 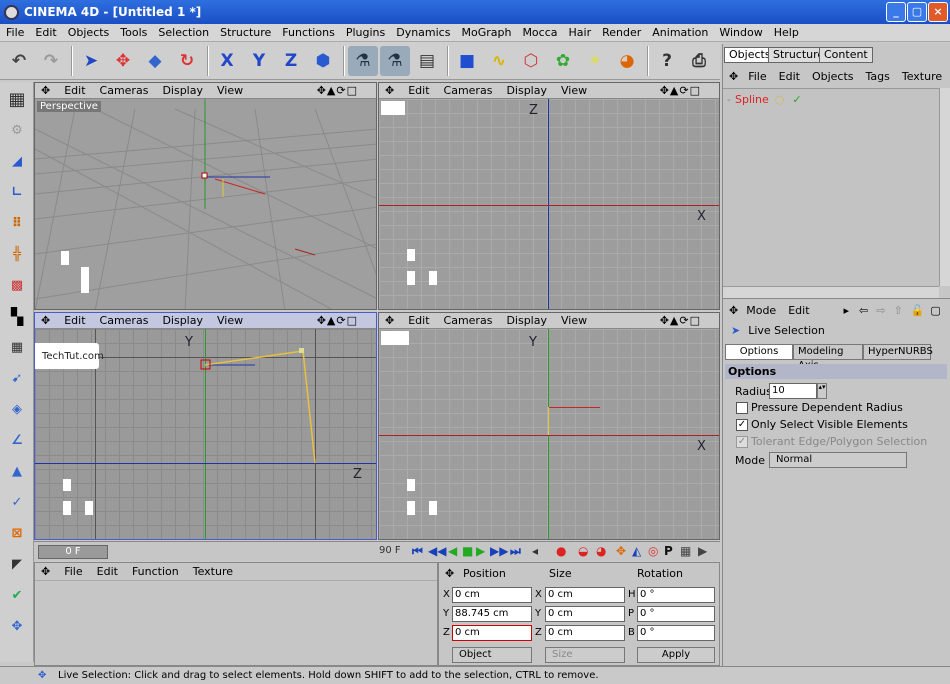 I want to click on undo-icon: ↶, so click(x=19, y=61).